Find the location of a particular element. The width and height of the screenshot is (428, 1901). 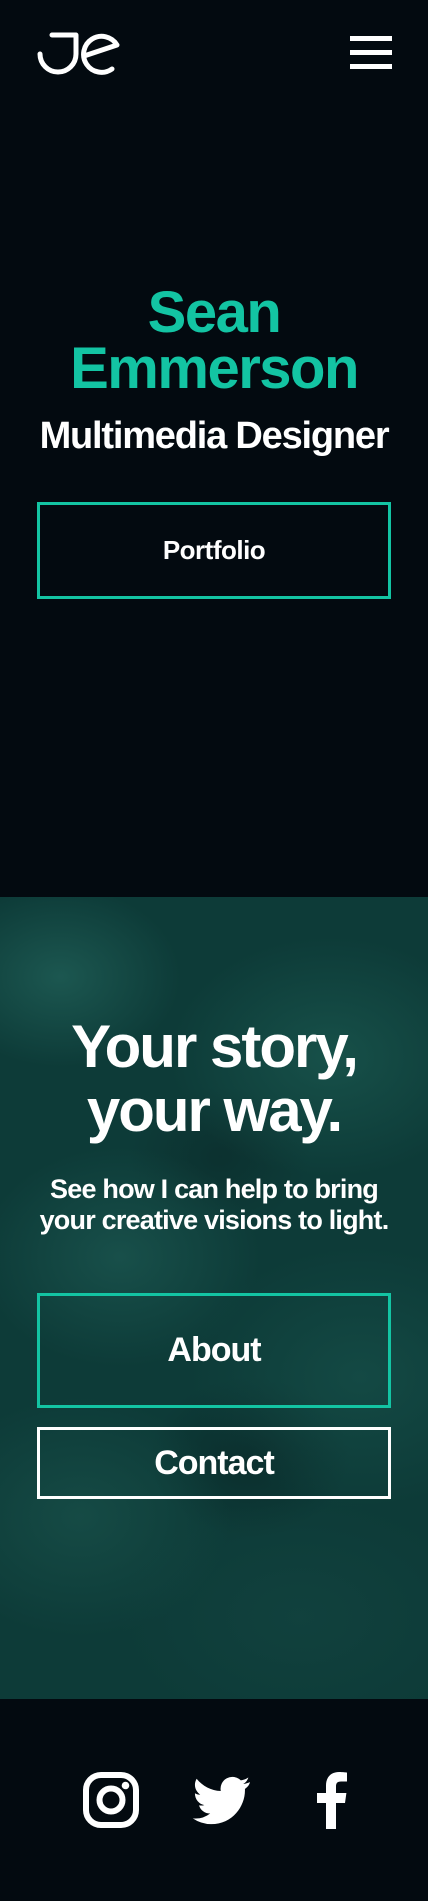

twitter-icon is located at coordinates (222, 1800).